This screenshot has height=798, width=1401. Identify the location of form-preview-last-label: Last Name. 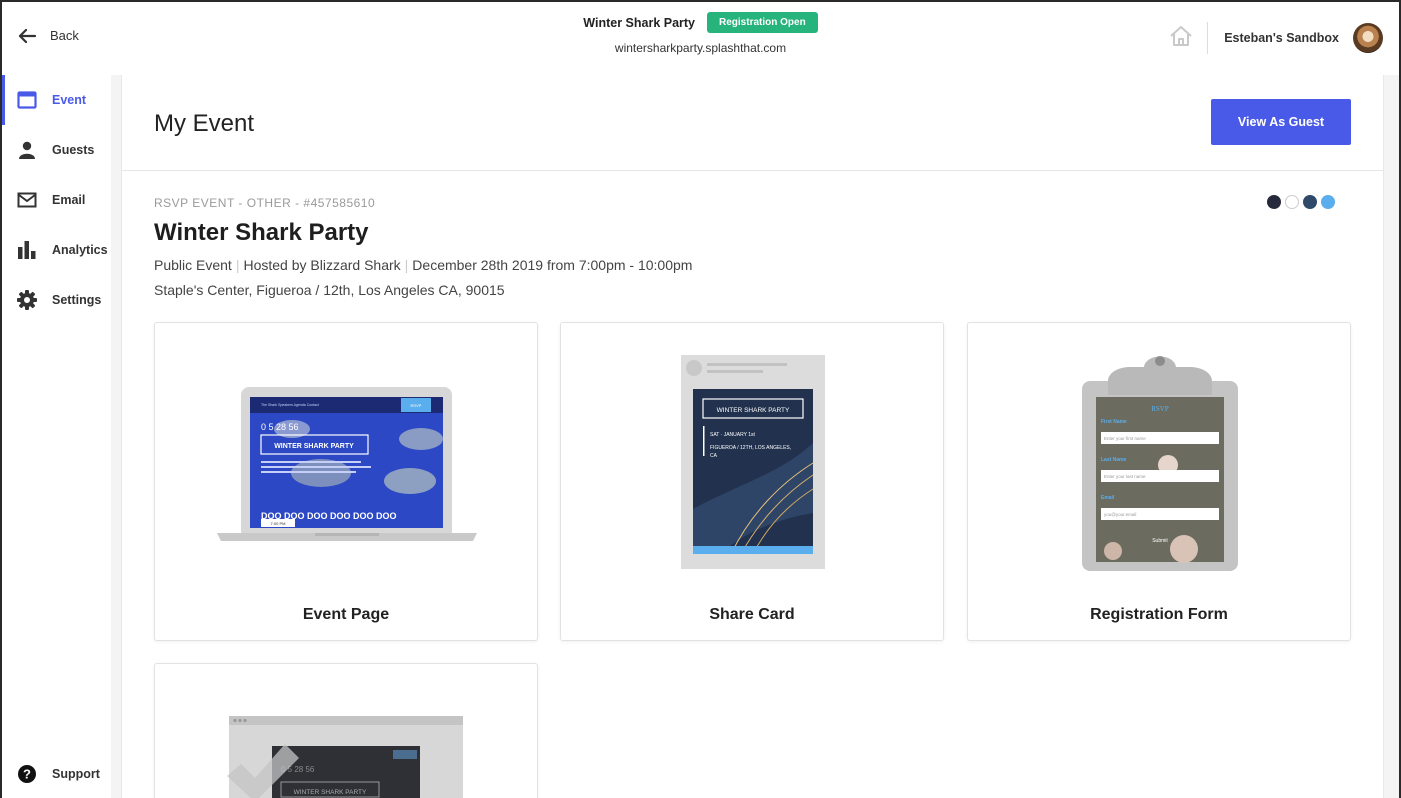
(1114, 460).